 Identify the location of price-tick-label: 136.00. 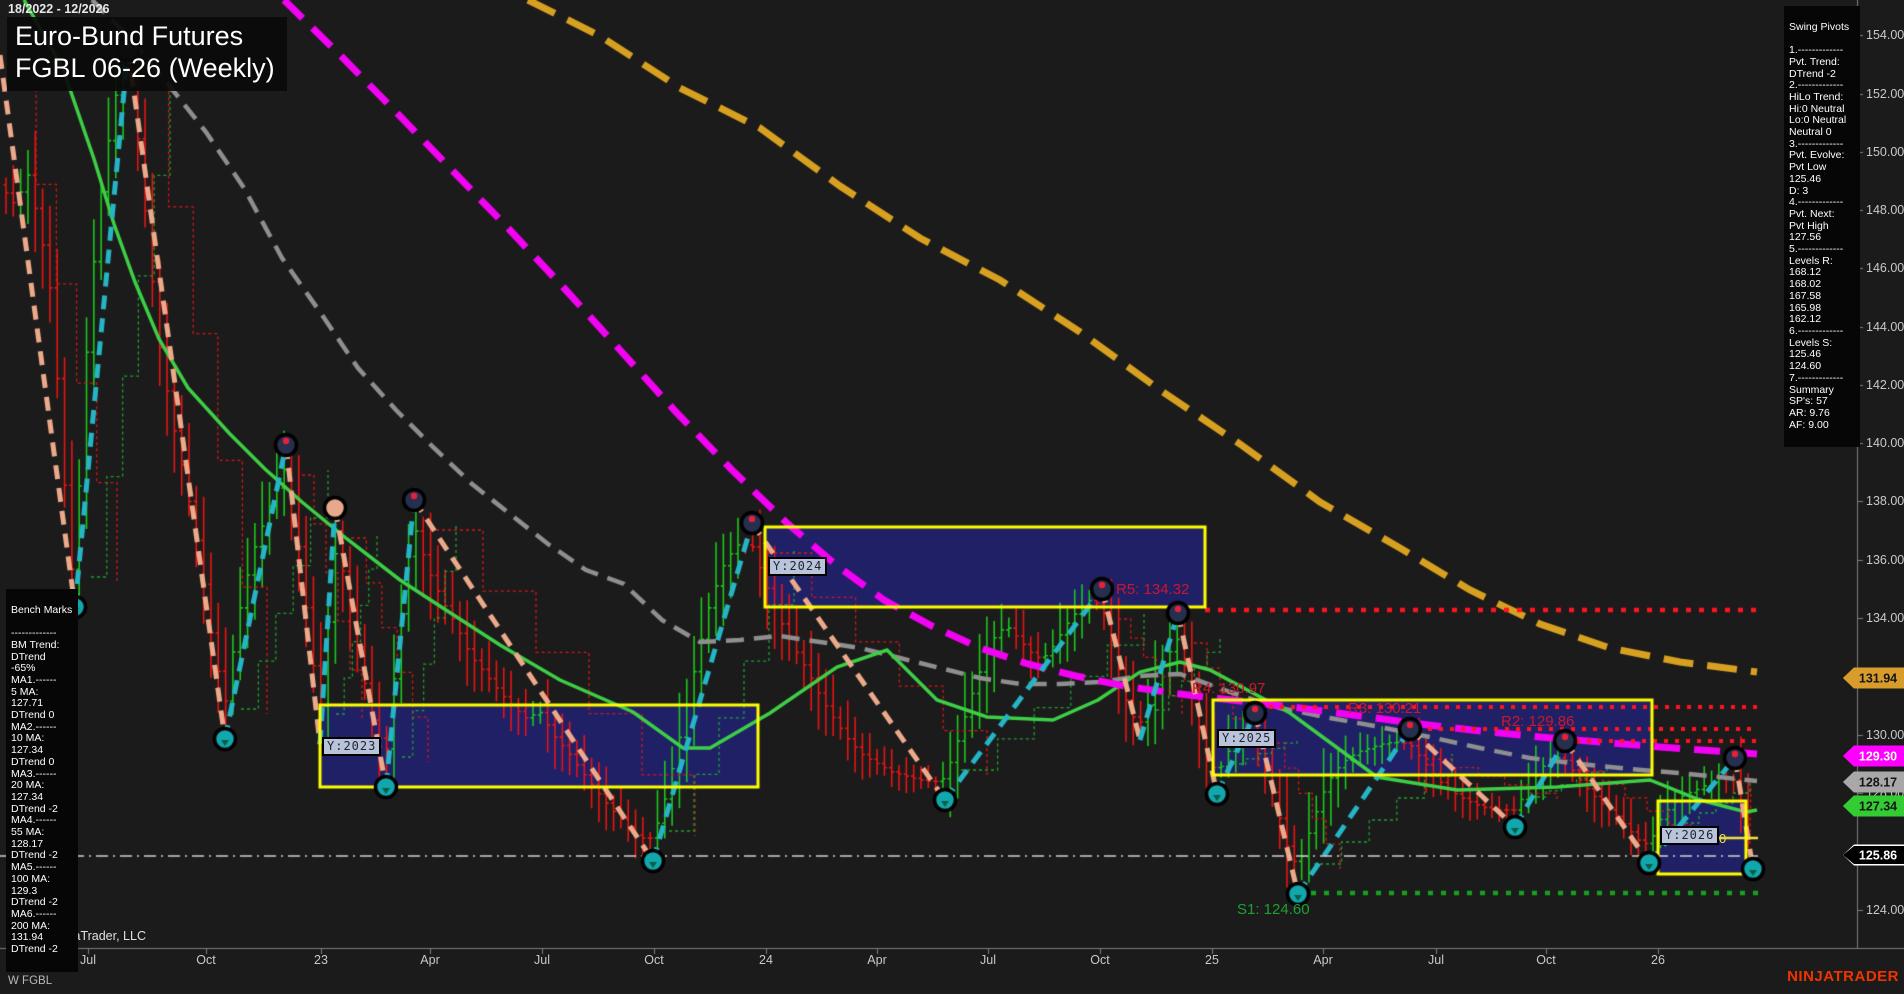
(1885, 560).